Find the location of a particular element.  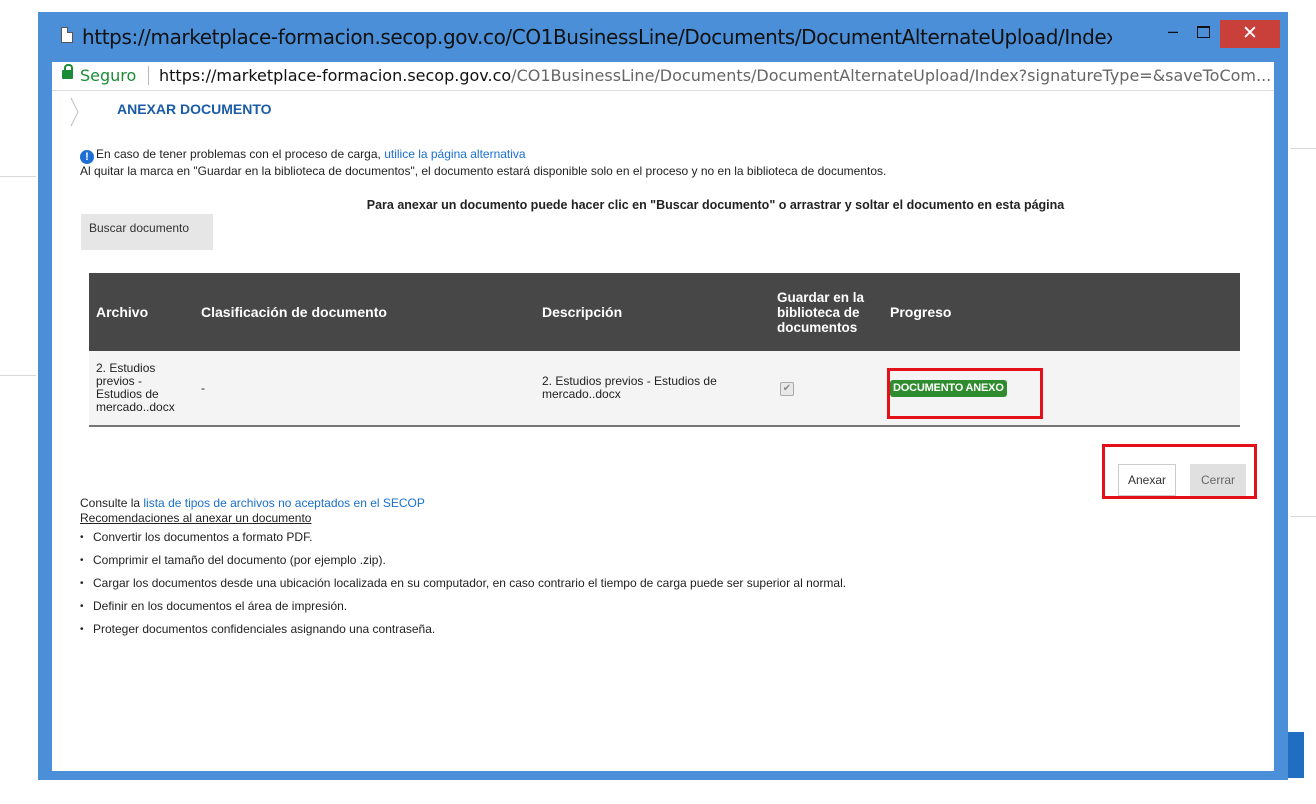

recommendations-title: Recomendaciones al anexar un documento is located at coordinates (196, 518).